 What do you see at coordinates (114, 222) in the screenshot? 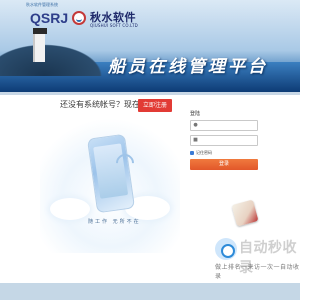
I see `illustration-caption: 随工作 无所不在` at bounding box center [114, 222].